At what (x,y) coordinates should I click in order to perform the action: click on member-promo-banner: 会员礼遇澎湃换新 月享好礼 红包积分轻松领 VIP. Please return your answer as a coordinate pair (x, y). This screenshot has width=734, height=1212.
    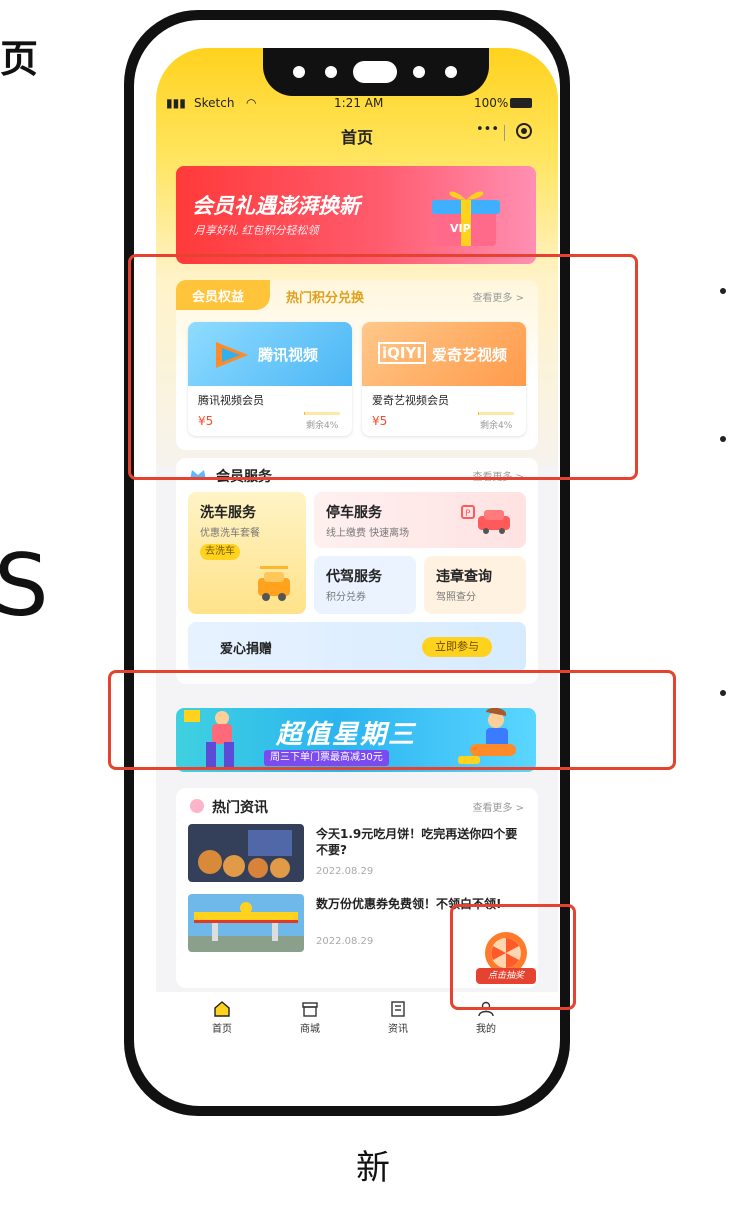
    Looking at the image, I should click on (356, 215).